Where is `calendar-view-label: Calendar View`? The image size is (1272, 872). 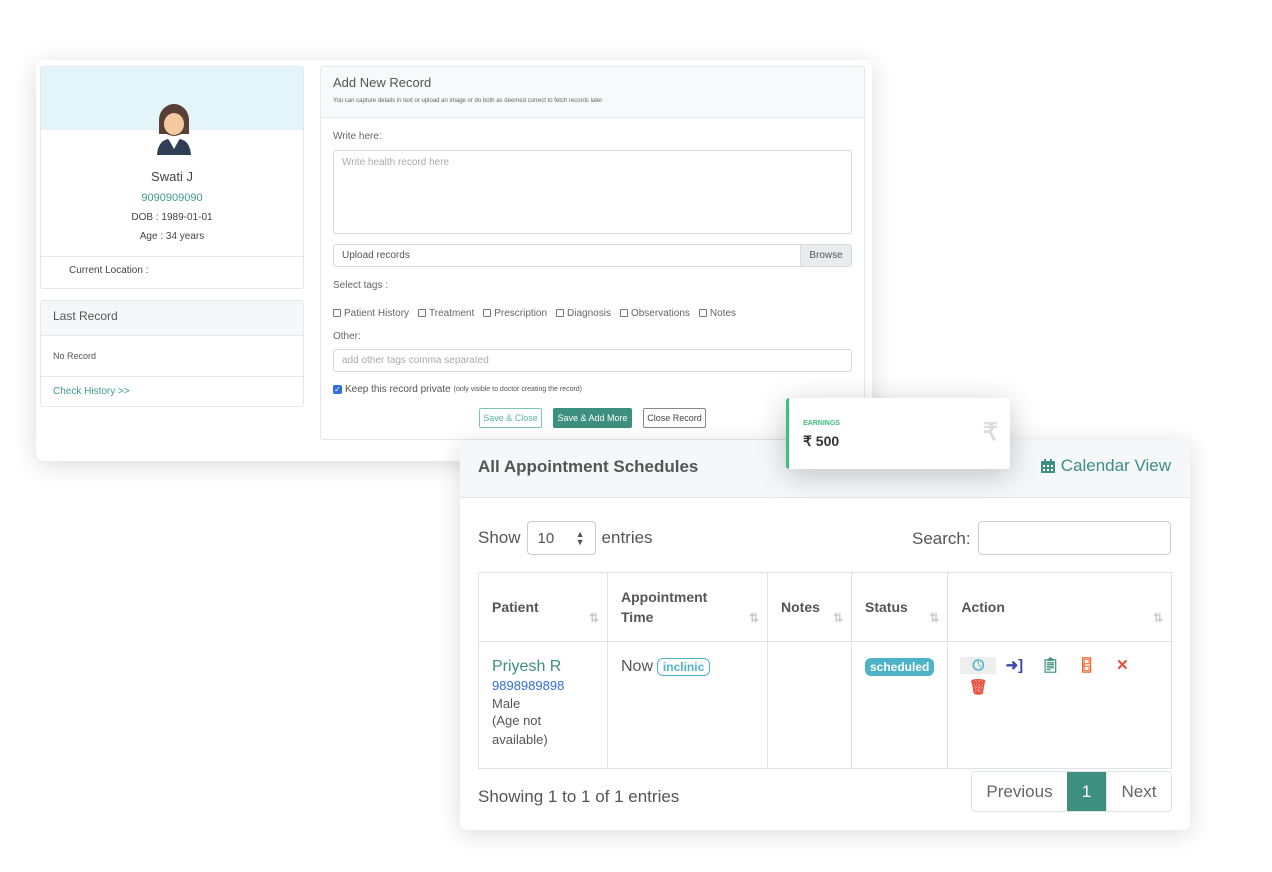
calendar-view-label: Calendar View is located at coordinates (1115, 465).